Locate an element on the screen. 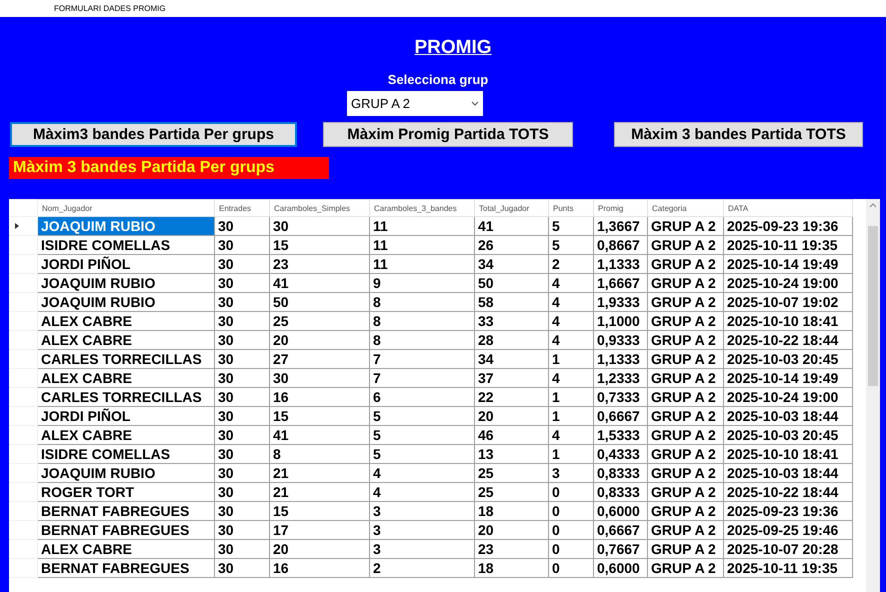  group-dropdown: GRUP A 2 is located at coordinates (415, 103).